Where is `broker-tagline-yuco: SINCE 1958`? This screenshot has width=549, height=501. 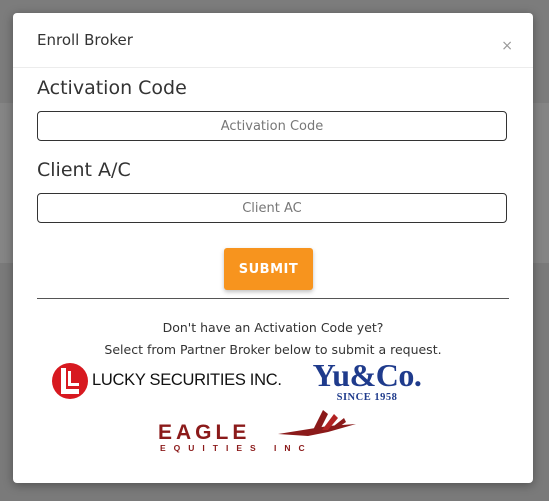 broker-tagline-yuco: SINCE 1958 is located at coordinates (367, 397).